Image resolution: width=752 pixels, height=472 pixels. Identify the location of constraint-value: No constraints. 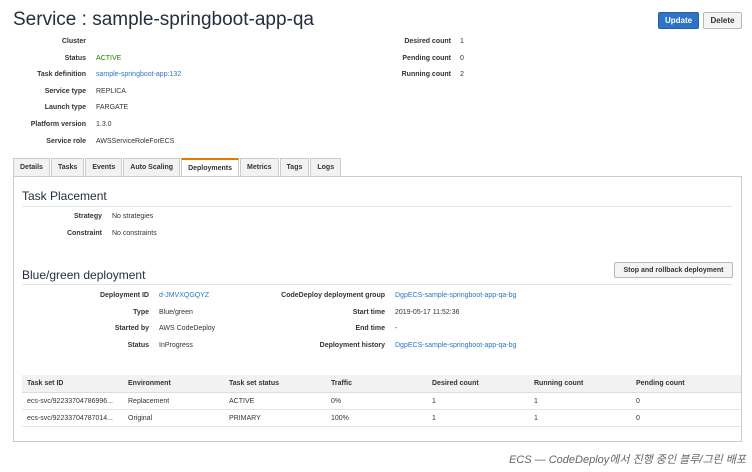
(134, 233).